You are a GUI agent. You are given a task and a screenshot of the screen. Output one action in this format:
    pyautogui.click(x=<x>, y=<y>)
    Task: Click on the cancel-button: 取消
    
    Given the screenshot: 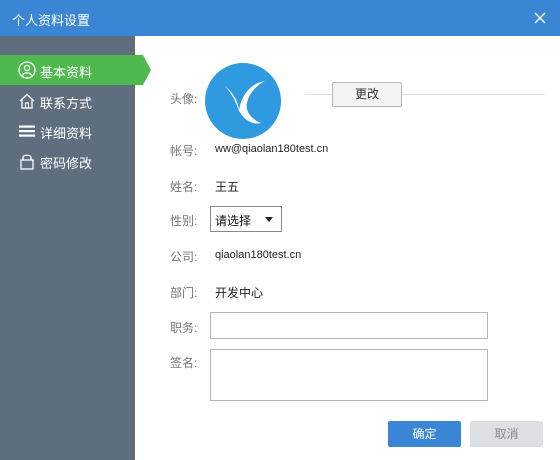 What is the action you would take?
    pyautogui.click(x=506, y=434)
    